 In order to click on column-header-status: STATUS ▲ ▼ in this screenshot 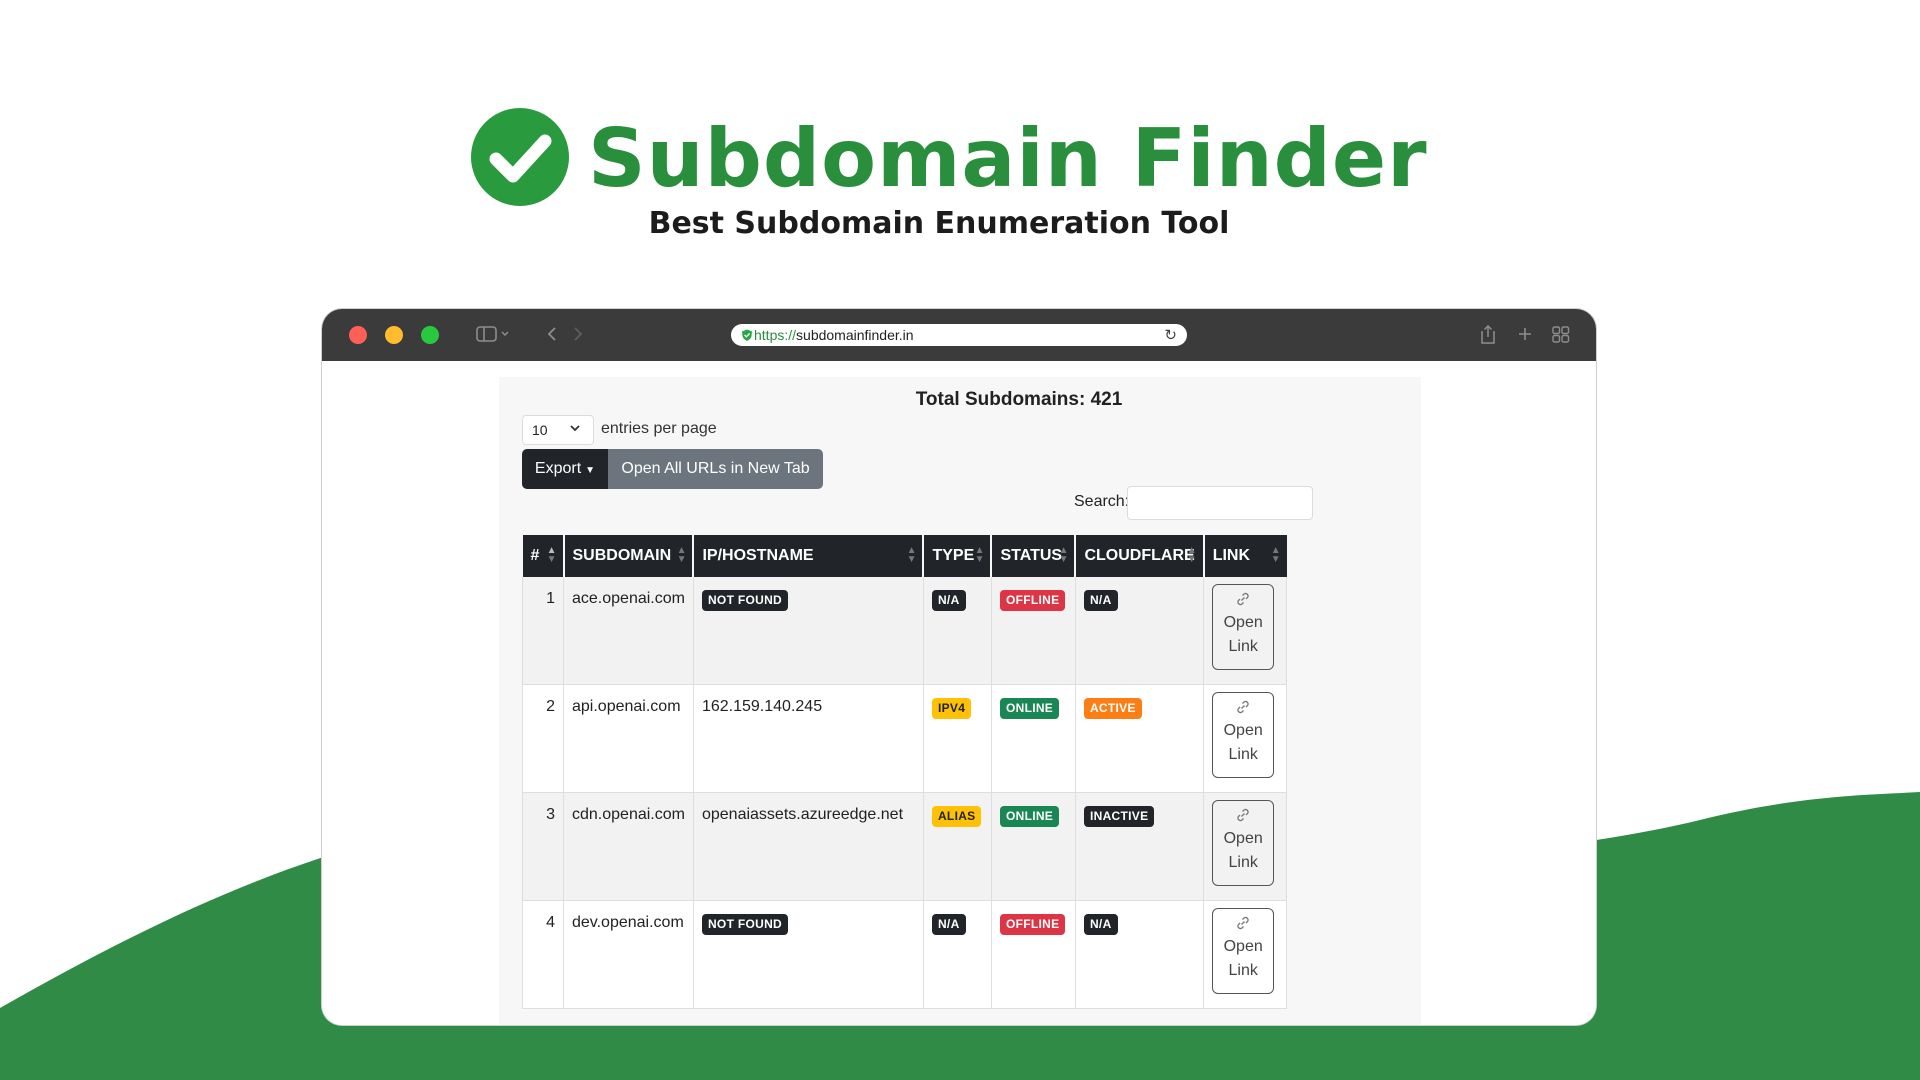, I will do `click(1034, 556)`.